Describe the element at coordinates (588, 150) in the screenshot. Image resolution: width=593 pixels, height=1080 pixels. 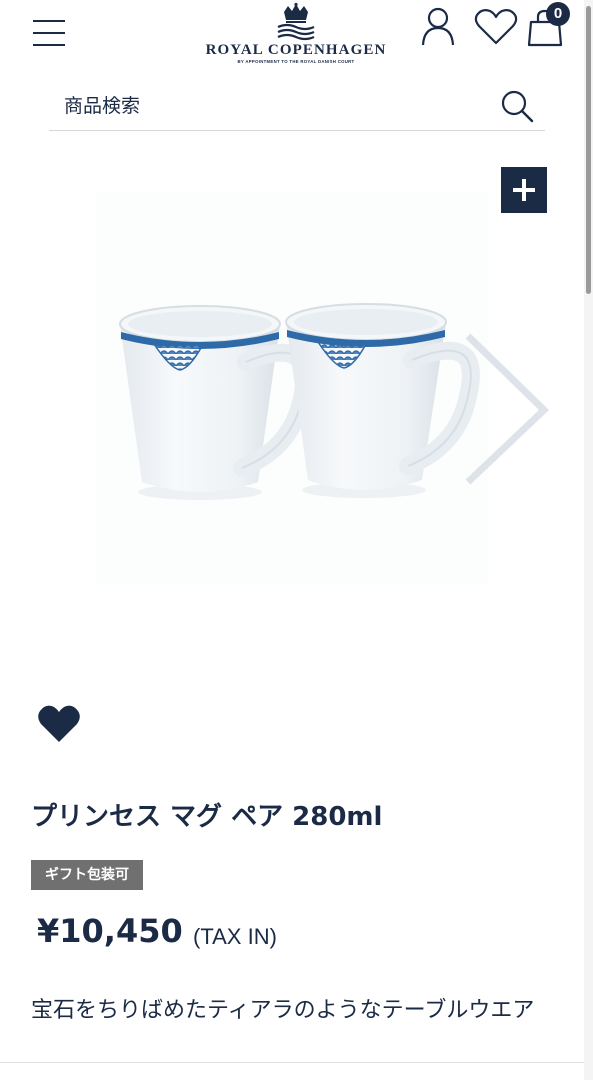
I see `scrollbar-thumb` at that location.